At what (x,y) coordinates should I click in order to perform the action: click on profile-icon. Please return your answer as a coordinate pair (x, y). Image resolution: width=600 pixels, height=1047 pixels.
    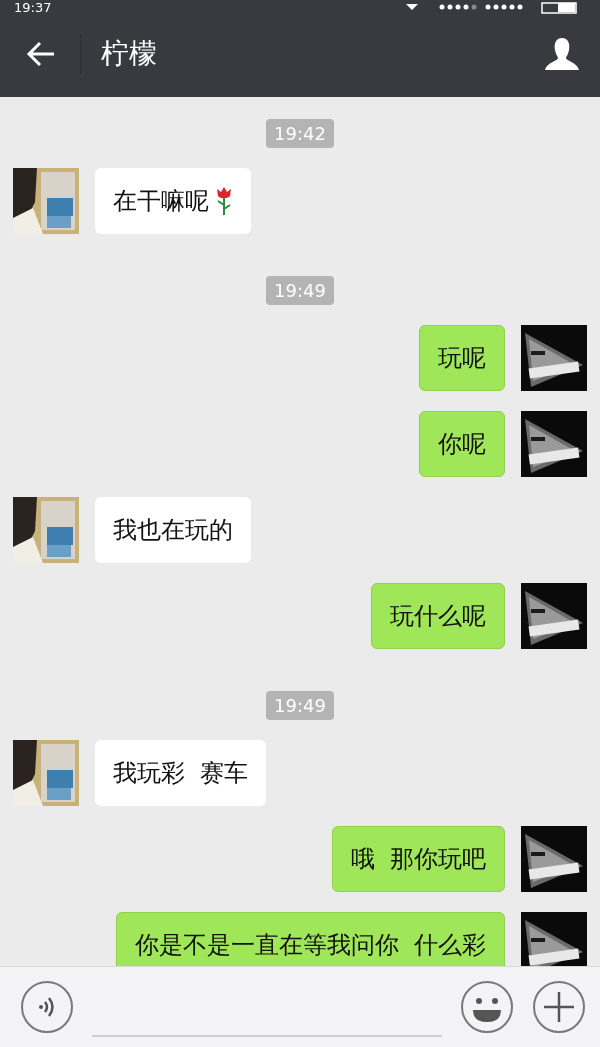
    Looking at the image, I should click on (562, 53).